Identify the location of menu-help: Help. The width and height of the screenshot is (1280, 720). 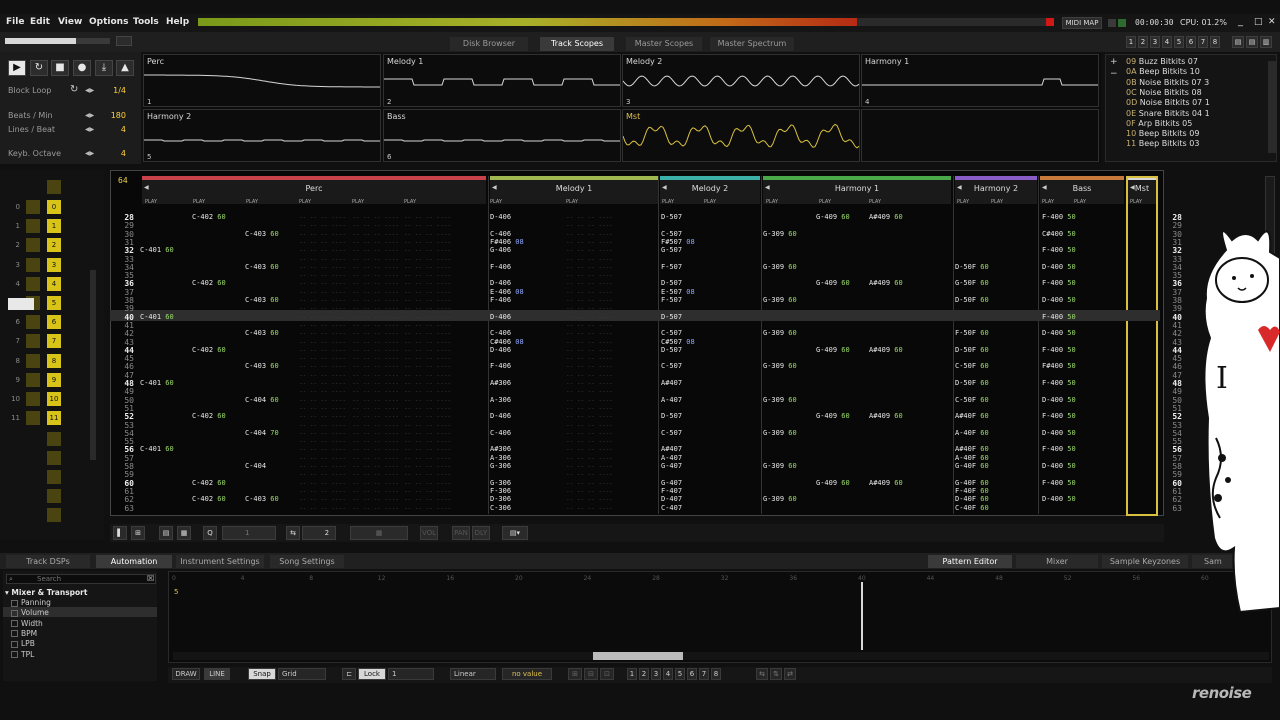
(177, 22).